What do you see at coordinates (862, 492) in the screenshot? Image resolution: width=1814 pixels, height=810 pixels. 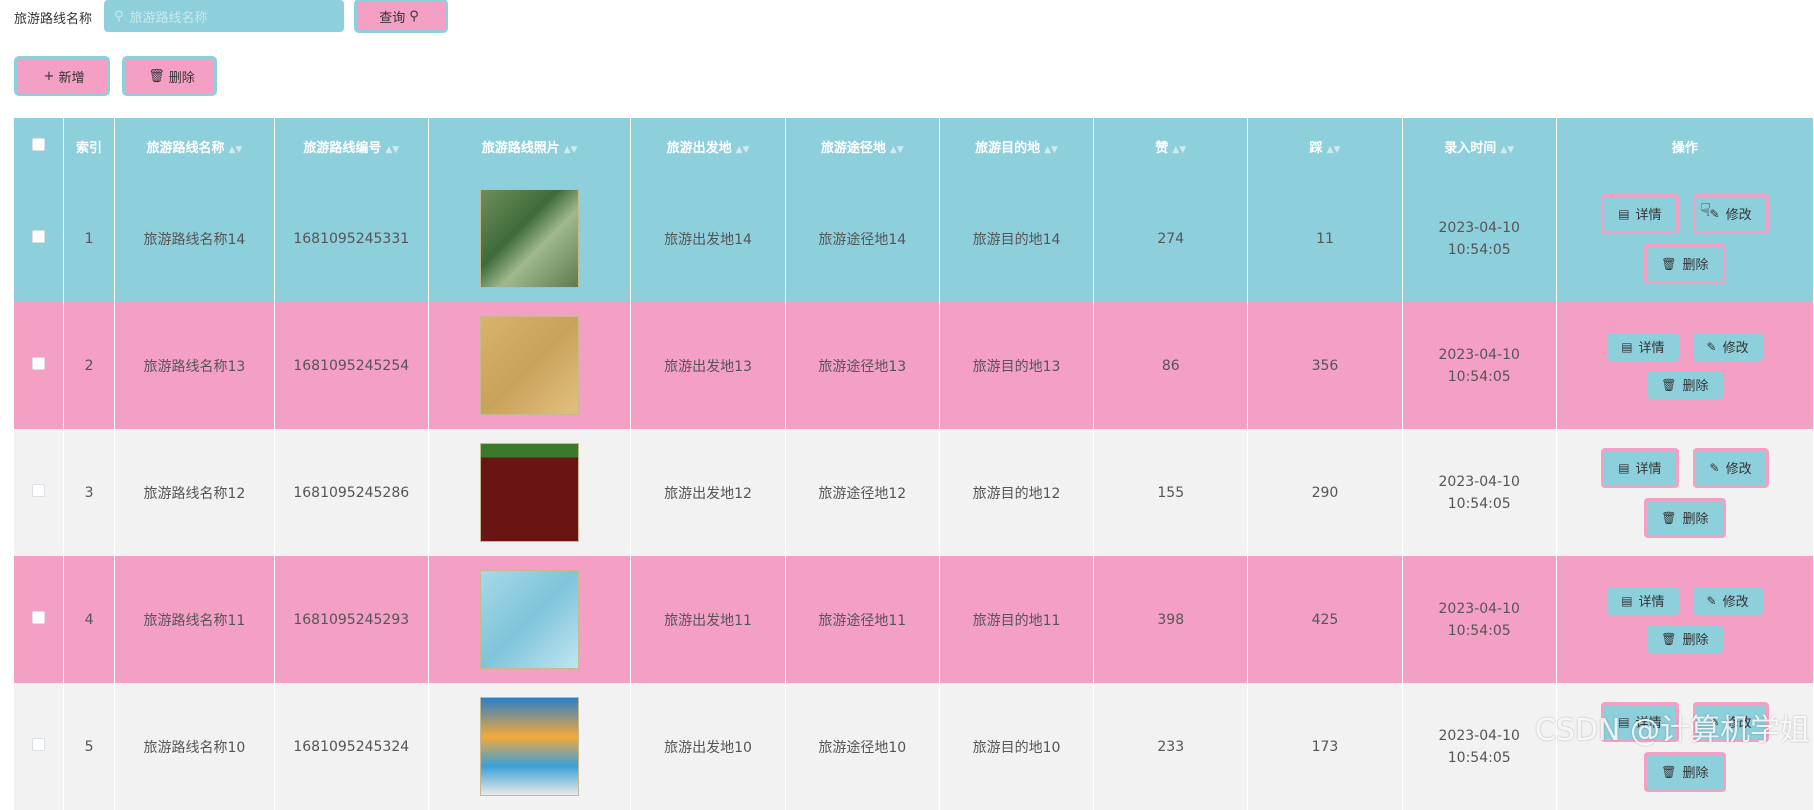 I see `route-via: 旅游途径地12` at bounding box center [862, 492].